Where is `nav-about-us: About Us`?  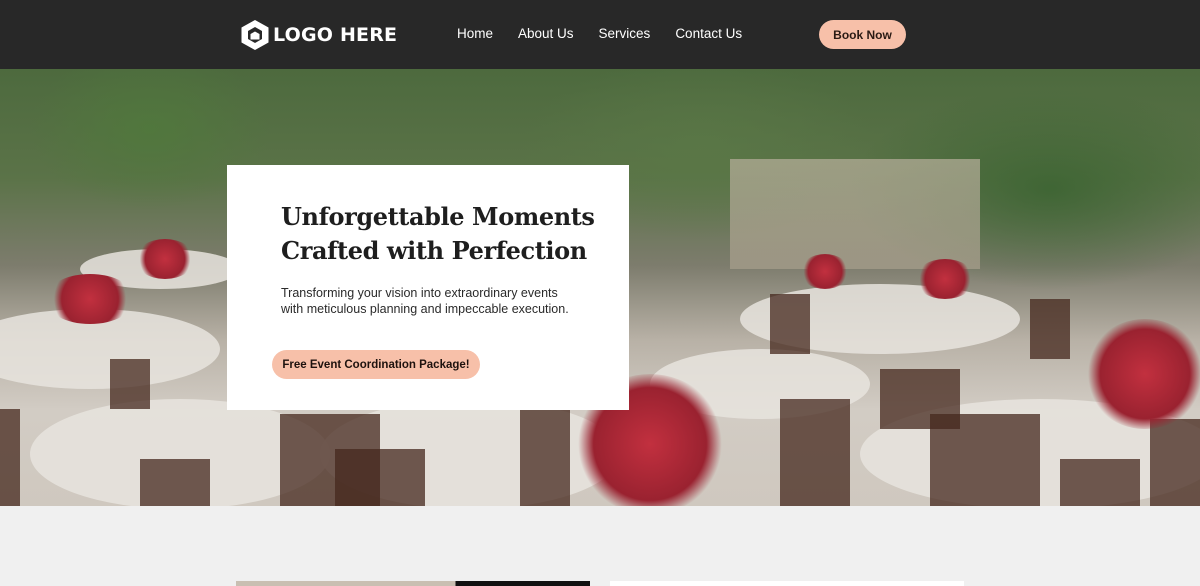 nav-about-us: About Us is located at coordinates (546, 34).